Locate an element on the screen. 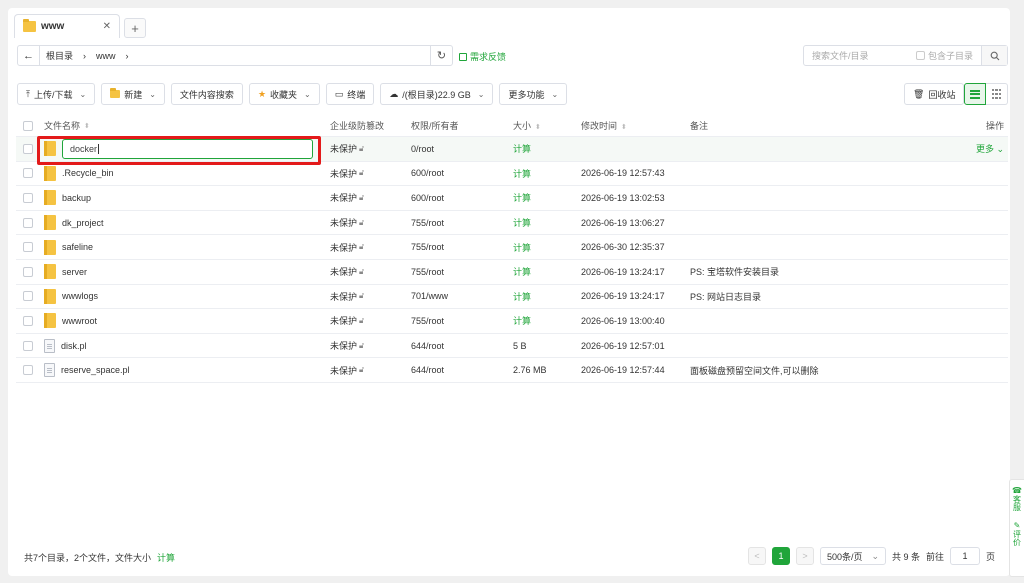 The height and width of the screenshot is (583, 1024). address-bar: ← 根目录 › www › ↻ is located at coordinates (235, 55).